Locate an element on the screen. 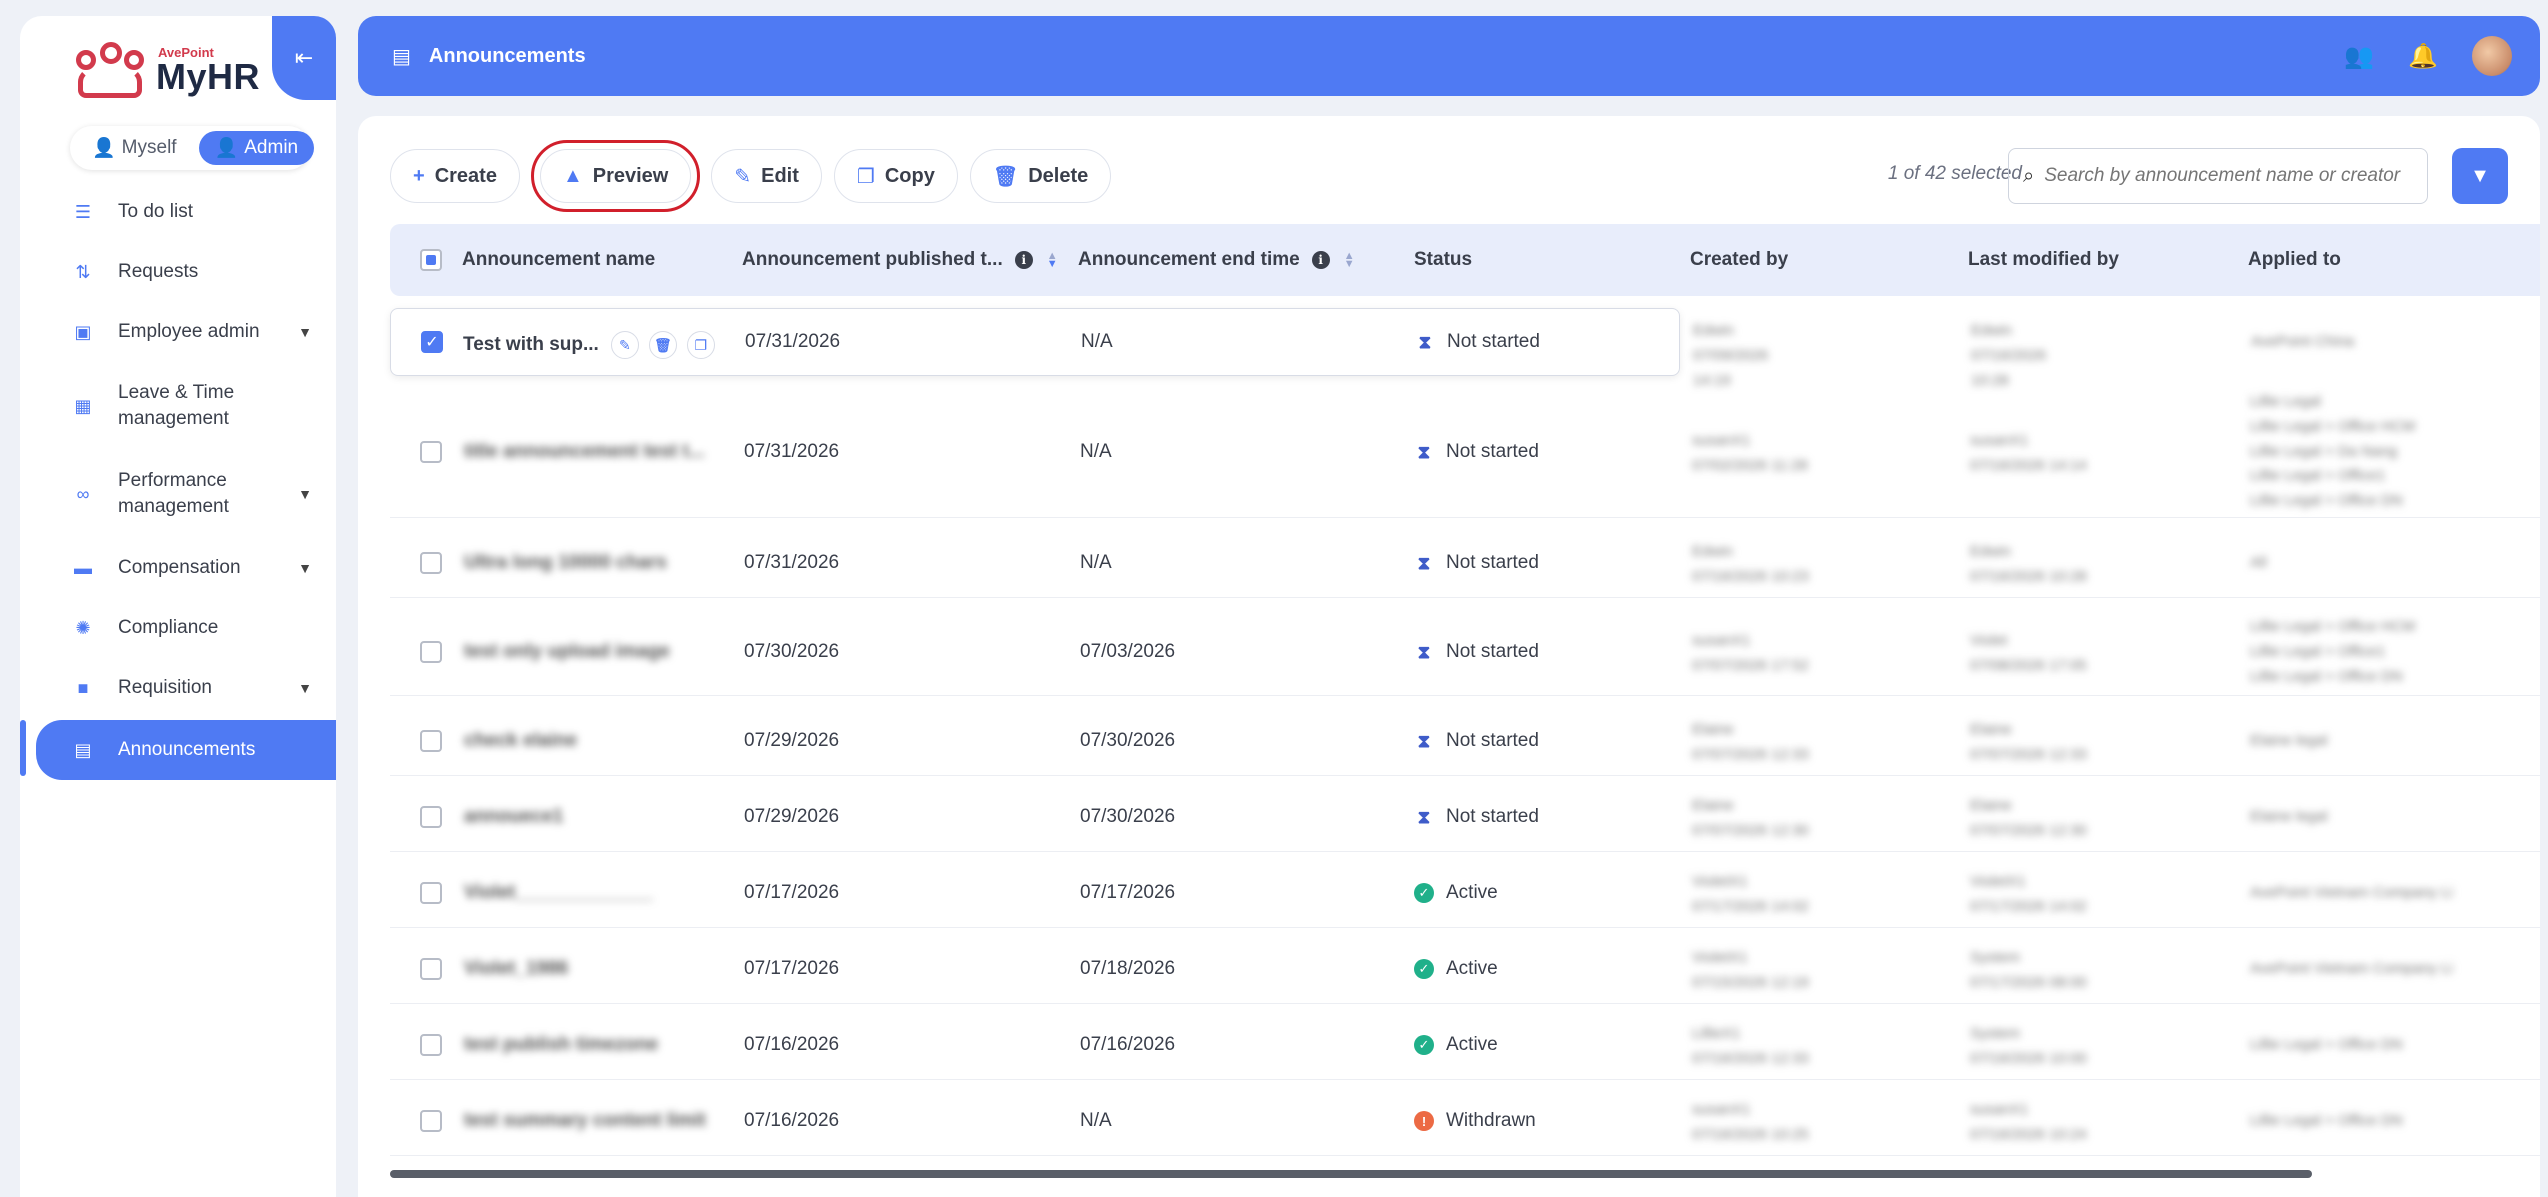  row-applied-to: Elaine legal is located at coordinates (2289, 741).